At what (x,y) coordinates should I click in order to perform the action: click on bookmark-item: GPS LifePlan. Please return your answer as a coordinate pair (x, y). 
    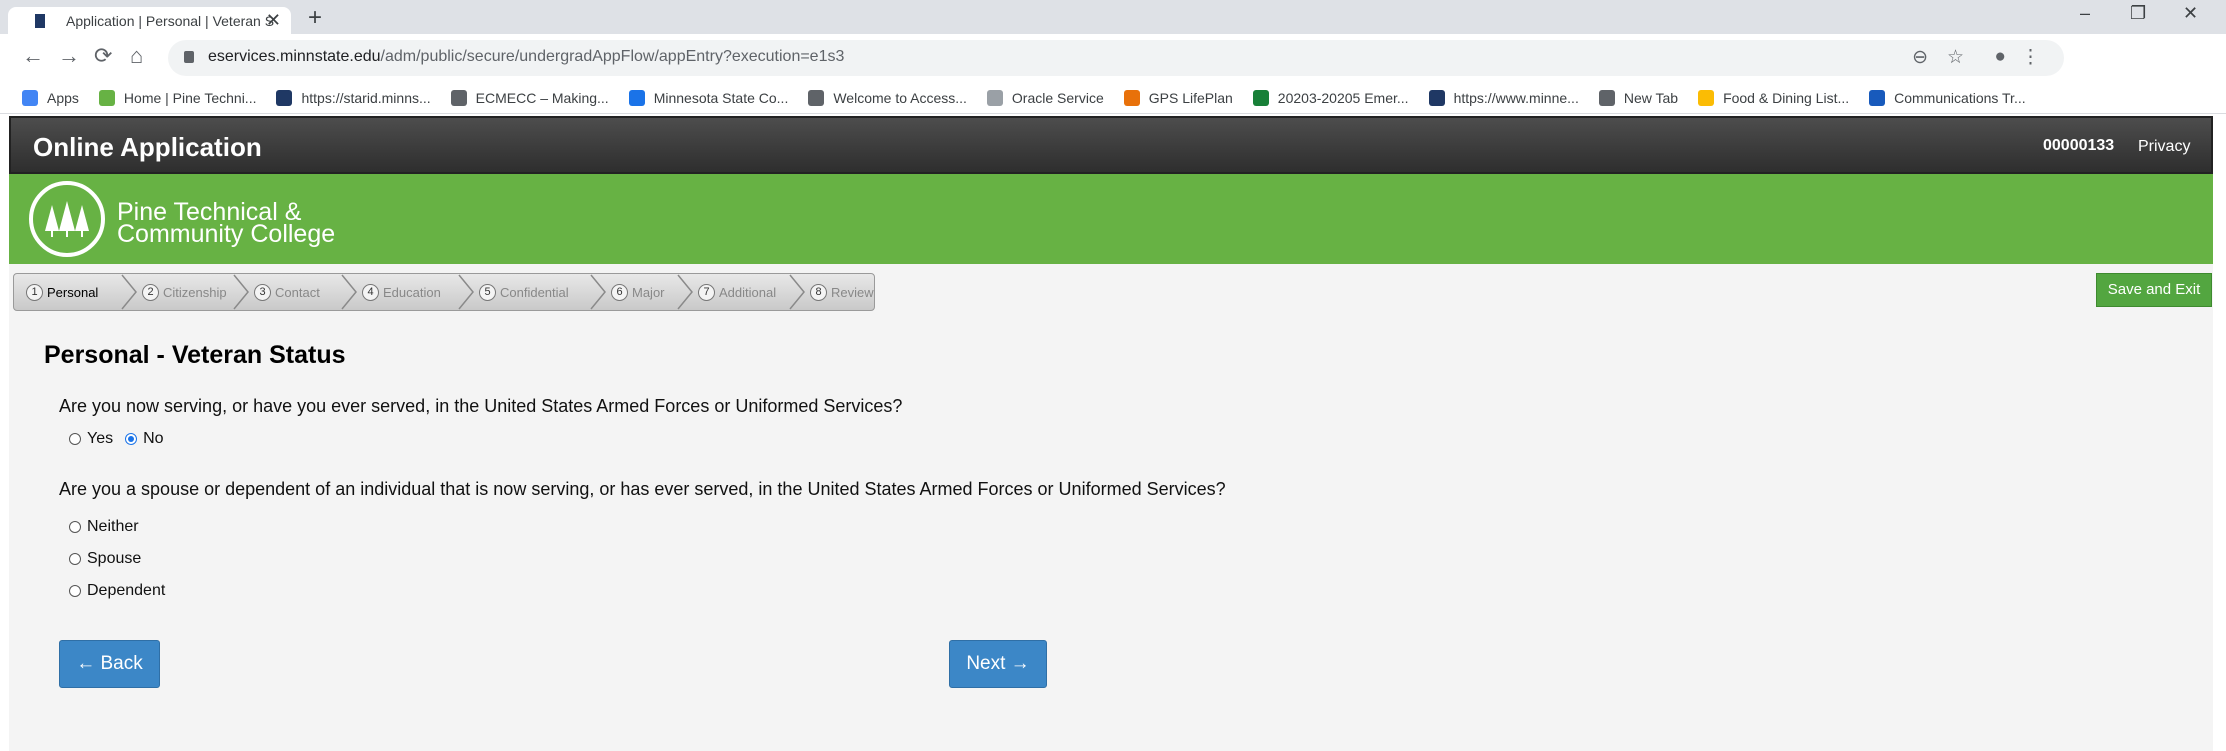
    Looking at the image, I should click on (1178, 97).